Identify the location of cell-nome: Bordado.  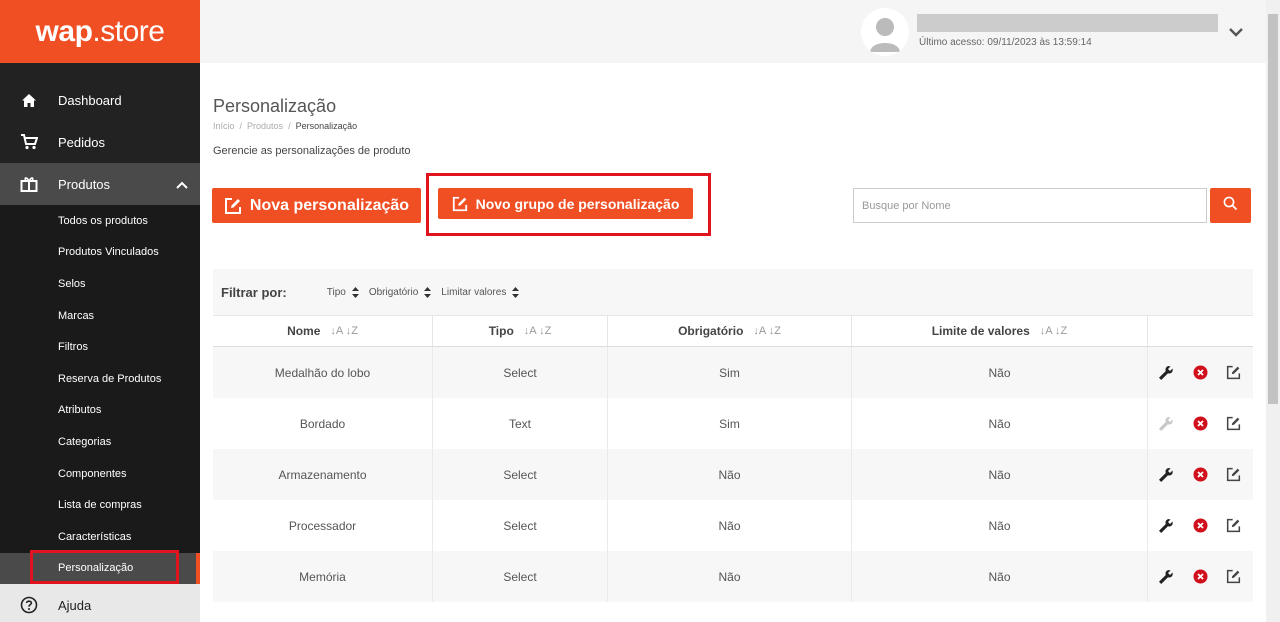
(323, 423).